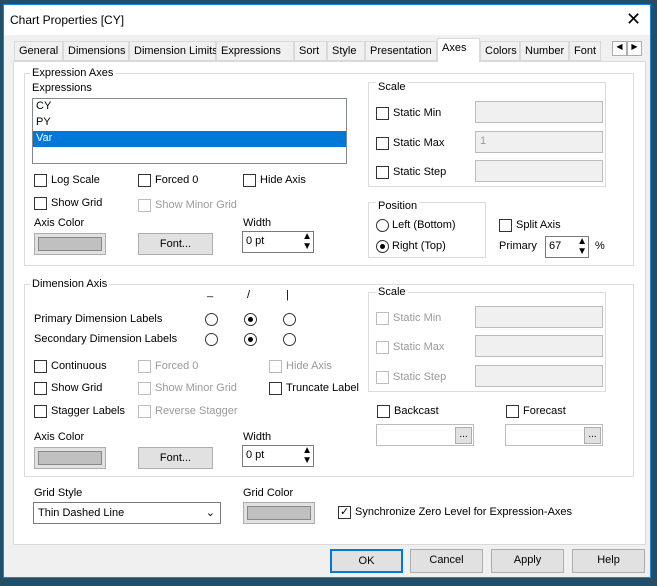  Describe the element at coordinates (250, 339) in the screenshot. I see `secondary-diagonal-radio` at that location.